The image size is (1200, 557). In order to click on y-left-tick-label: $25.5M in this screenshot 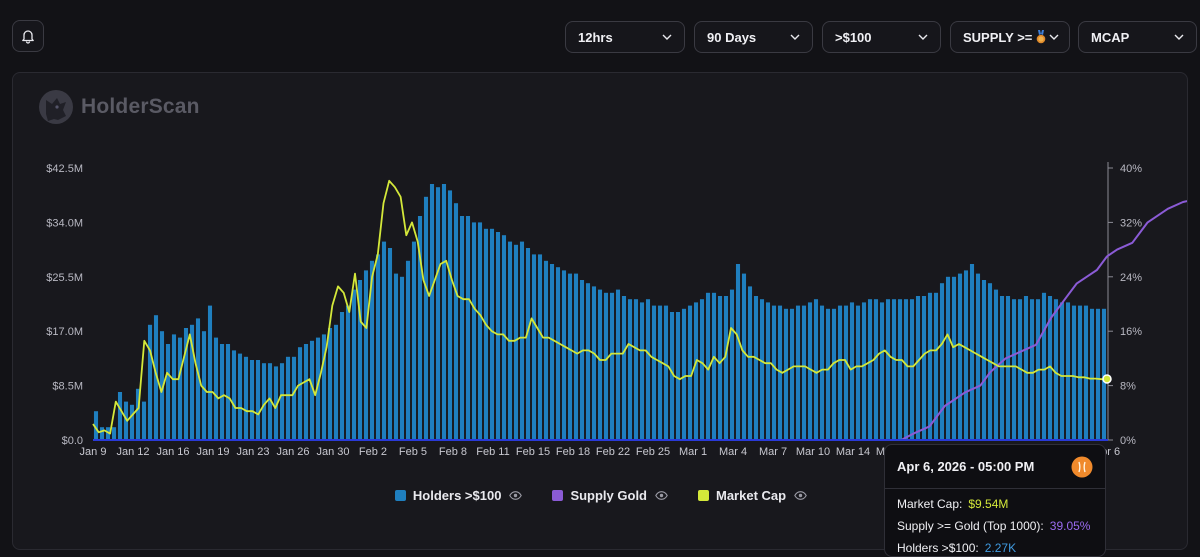, I will do `click(64, 278)`.